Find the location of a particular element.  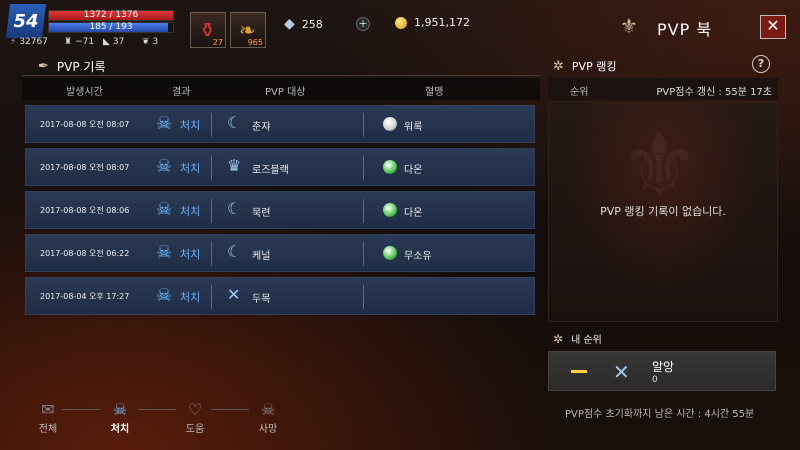

pvp-record-header: ✒ PVP 기록 is located at coordinates (71, 66).